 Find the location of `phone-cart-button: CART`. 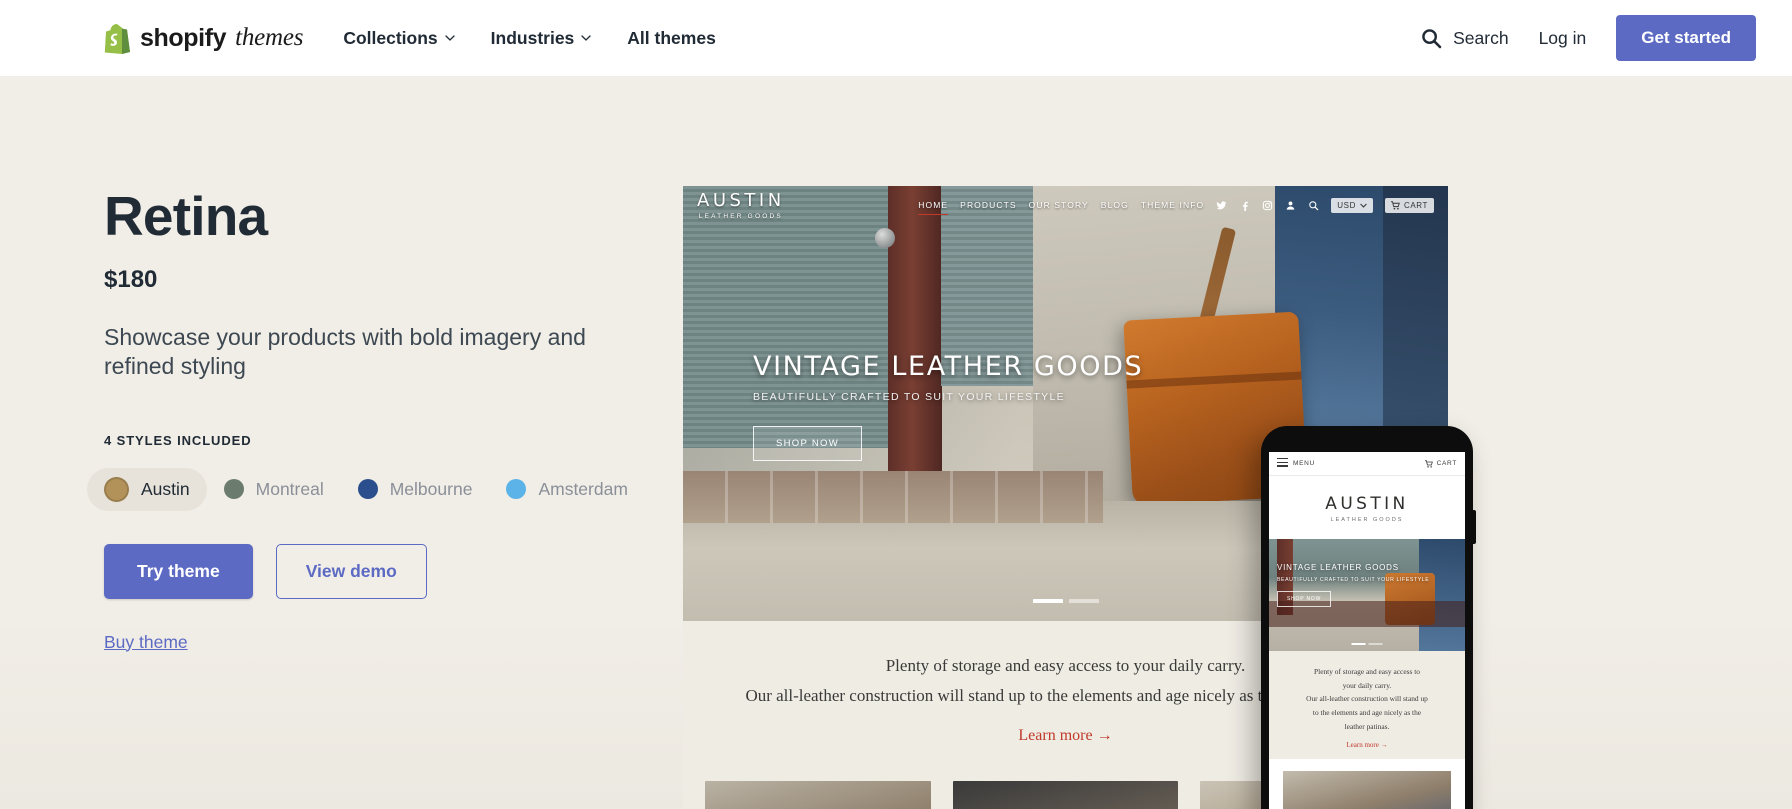

phone-cart-button: CART is located at coordinates (1440, 463).